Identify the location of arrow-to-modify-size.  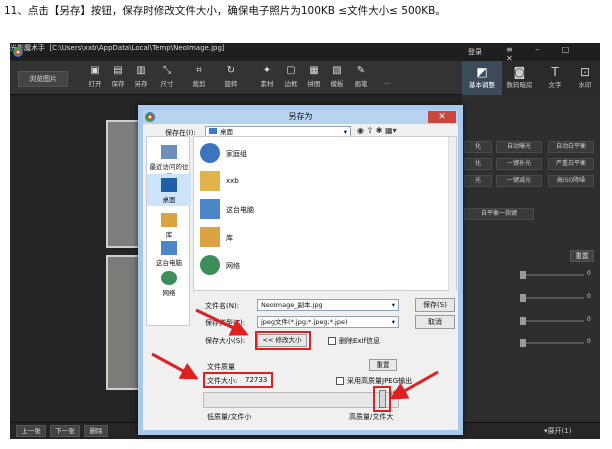
(222, 322).